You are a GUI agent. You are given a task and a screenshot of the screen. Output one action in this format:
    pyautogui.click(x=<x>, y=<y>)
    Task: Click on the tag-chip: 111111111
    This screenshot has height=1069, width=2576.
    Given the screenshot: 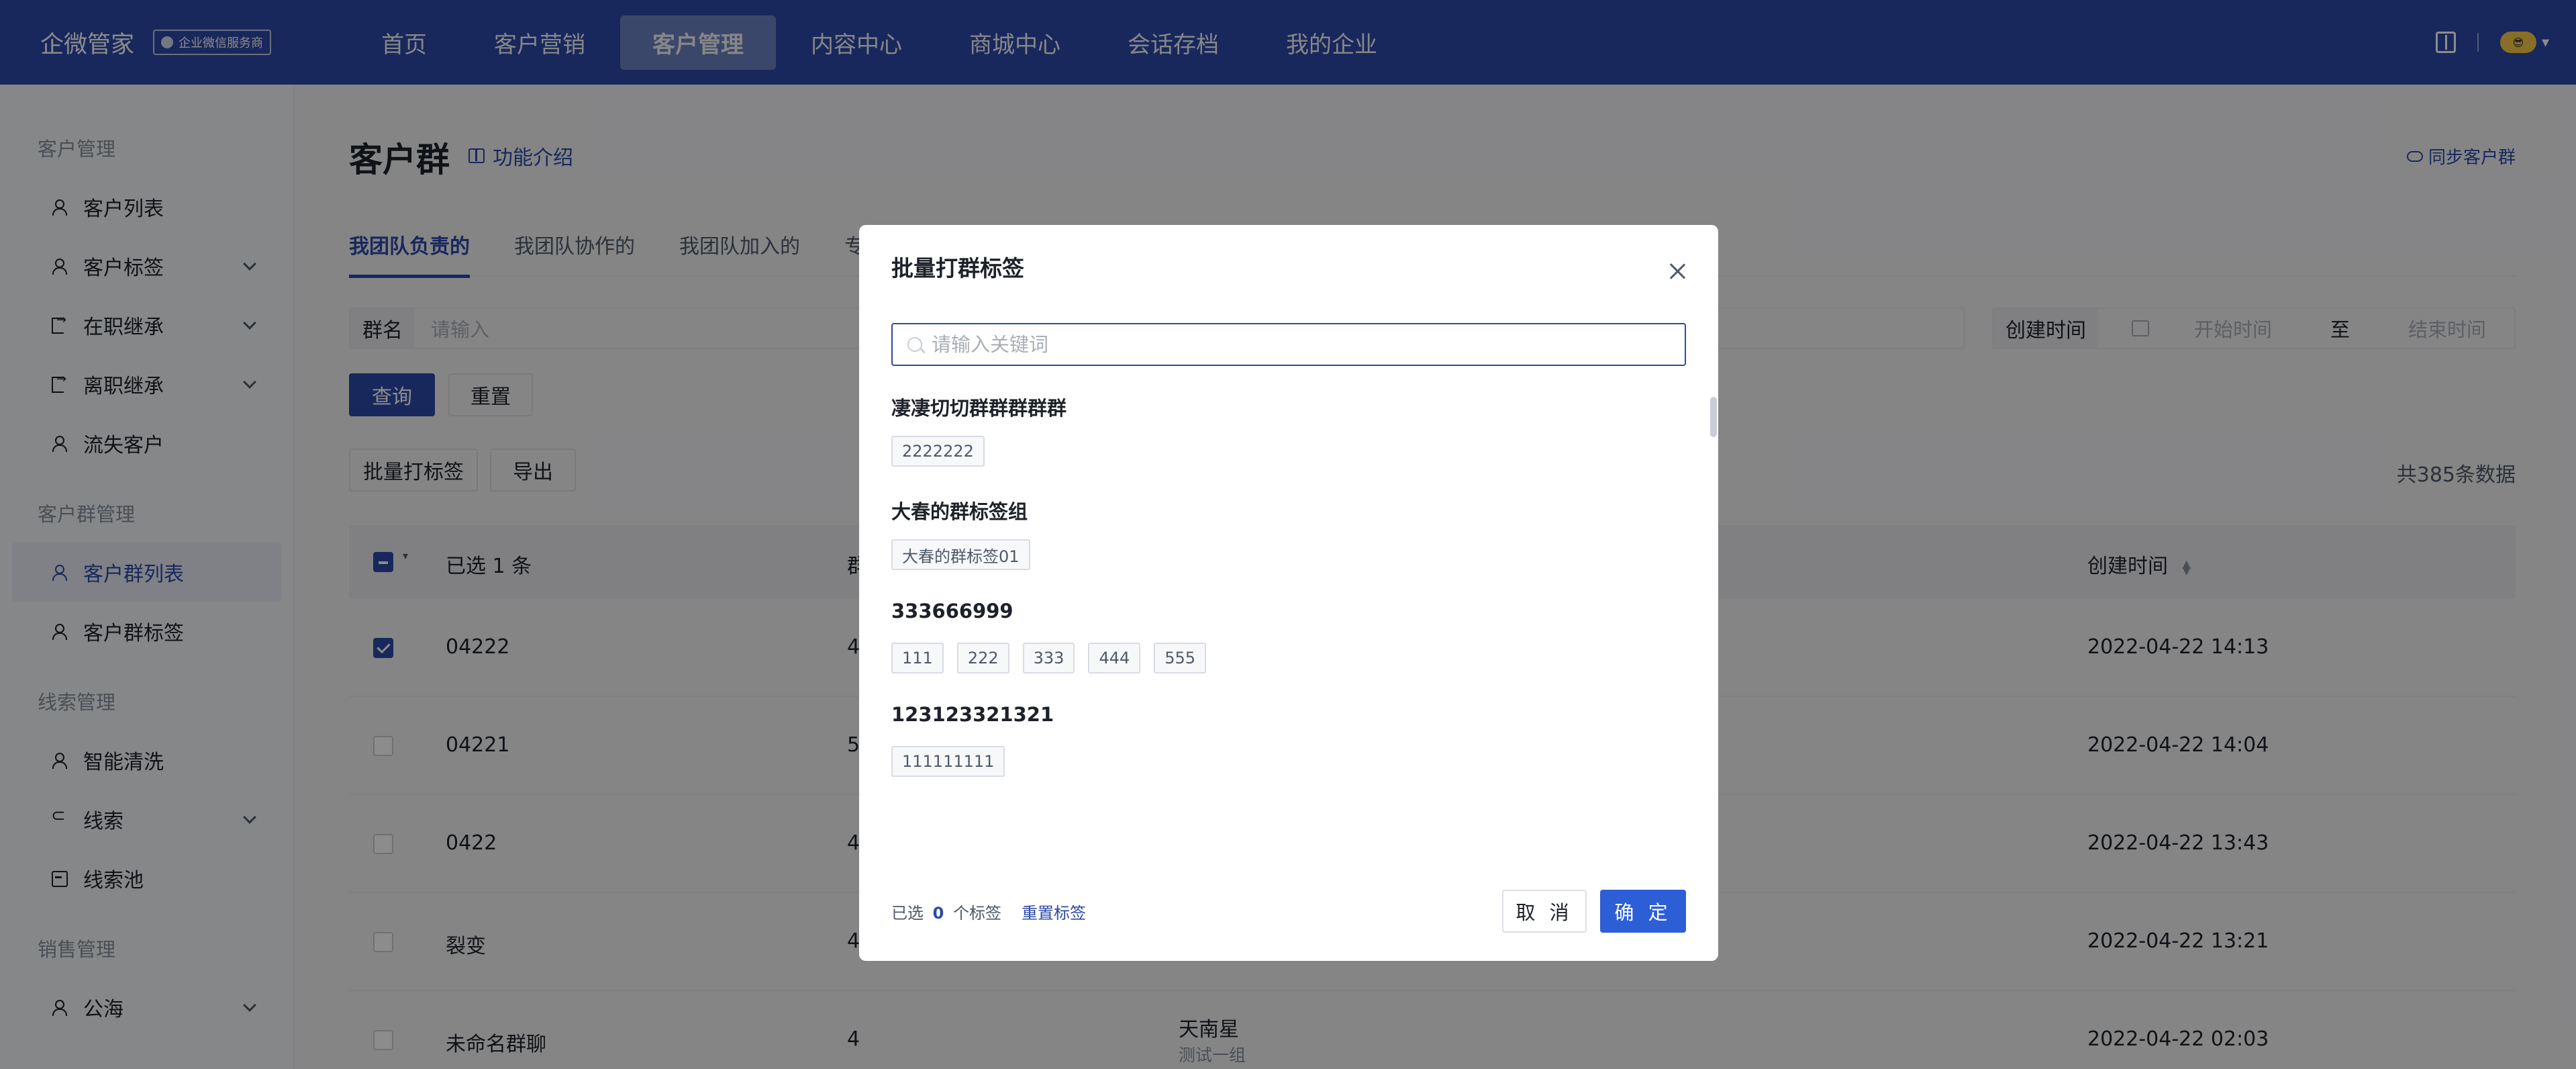 What is the action you would take?
    pyautogui.click(x=948, y=761)
    